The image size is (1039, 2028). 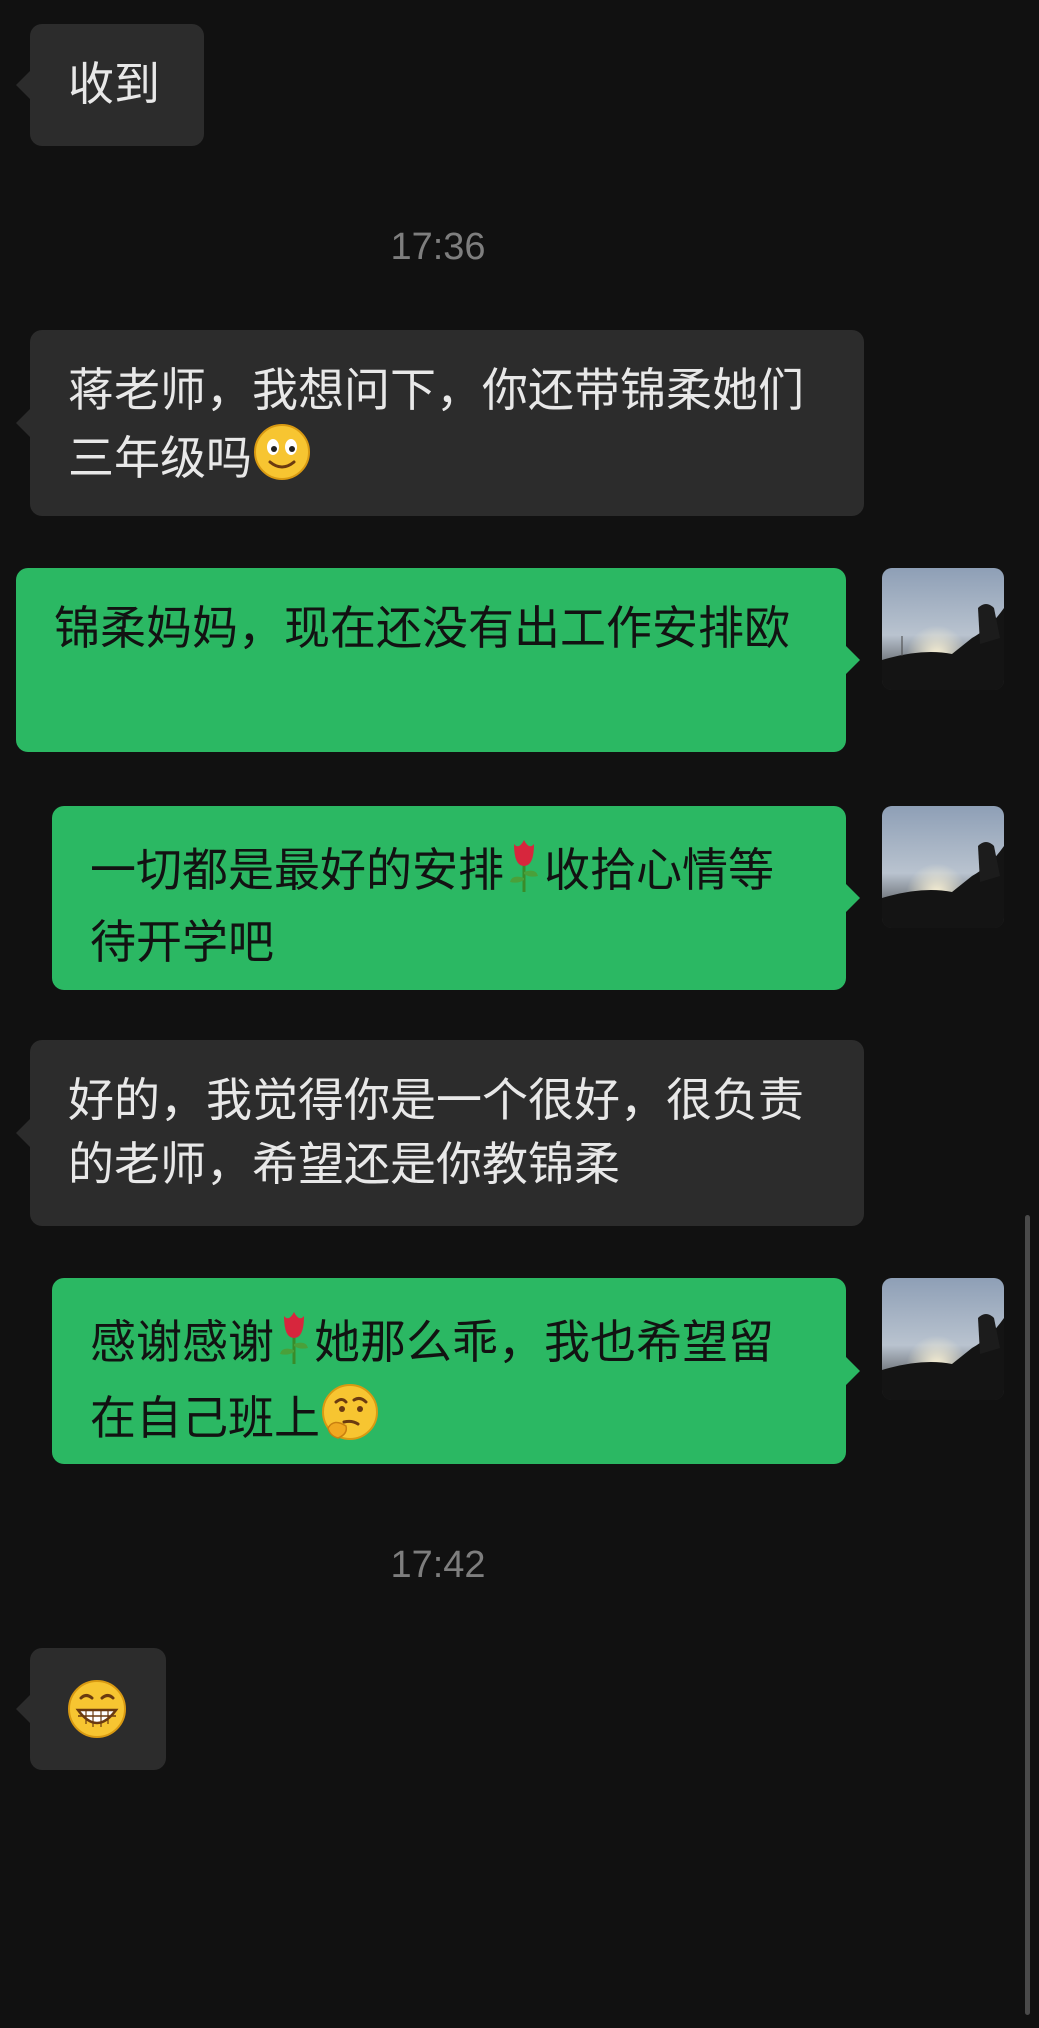 I want to click on thinking-emoji, so click(x=350, y=1420).